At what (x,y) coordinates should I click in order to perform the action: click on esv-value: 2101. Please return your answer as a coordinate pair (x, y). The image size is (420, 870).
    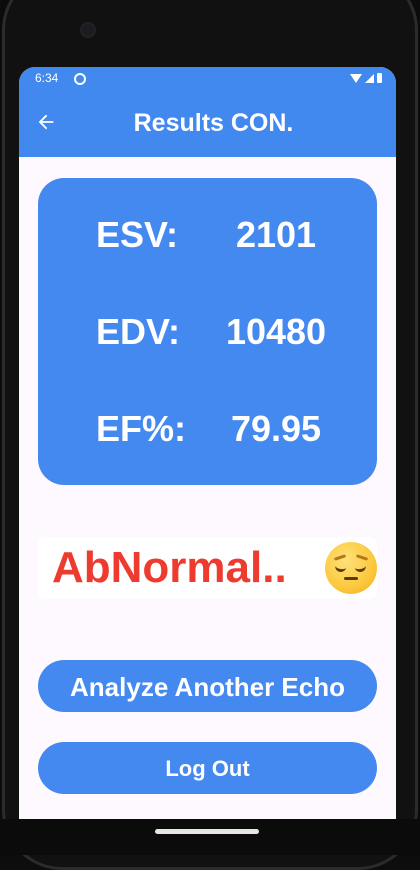
    Looking at the image, I should click on (276, 234).